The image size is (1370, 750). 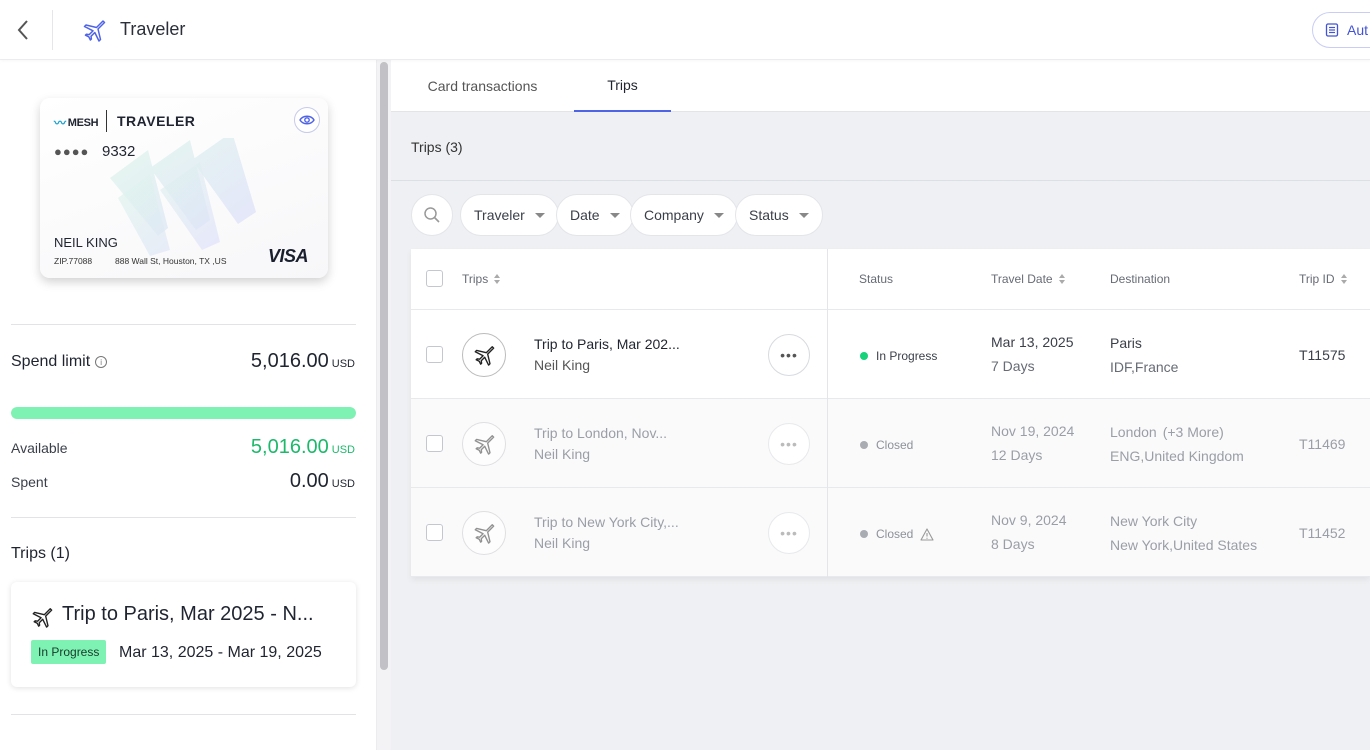 What do you see at coordinates (595, 215) in the screenshot?
I see `filter-date: Date` at bounding box center [595, 215].